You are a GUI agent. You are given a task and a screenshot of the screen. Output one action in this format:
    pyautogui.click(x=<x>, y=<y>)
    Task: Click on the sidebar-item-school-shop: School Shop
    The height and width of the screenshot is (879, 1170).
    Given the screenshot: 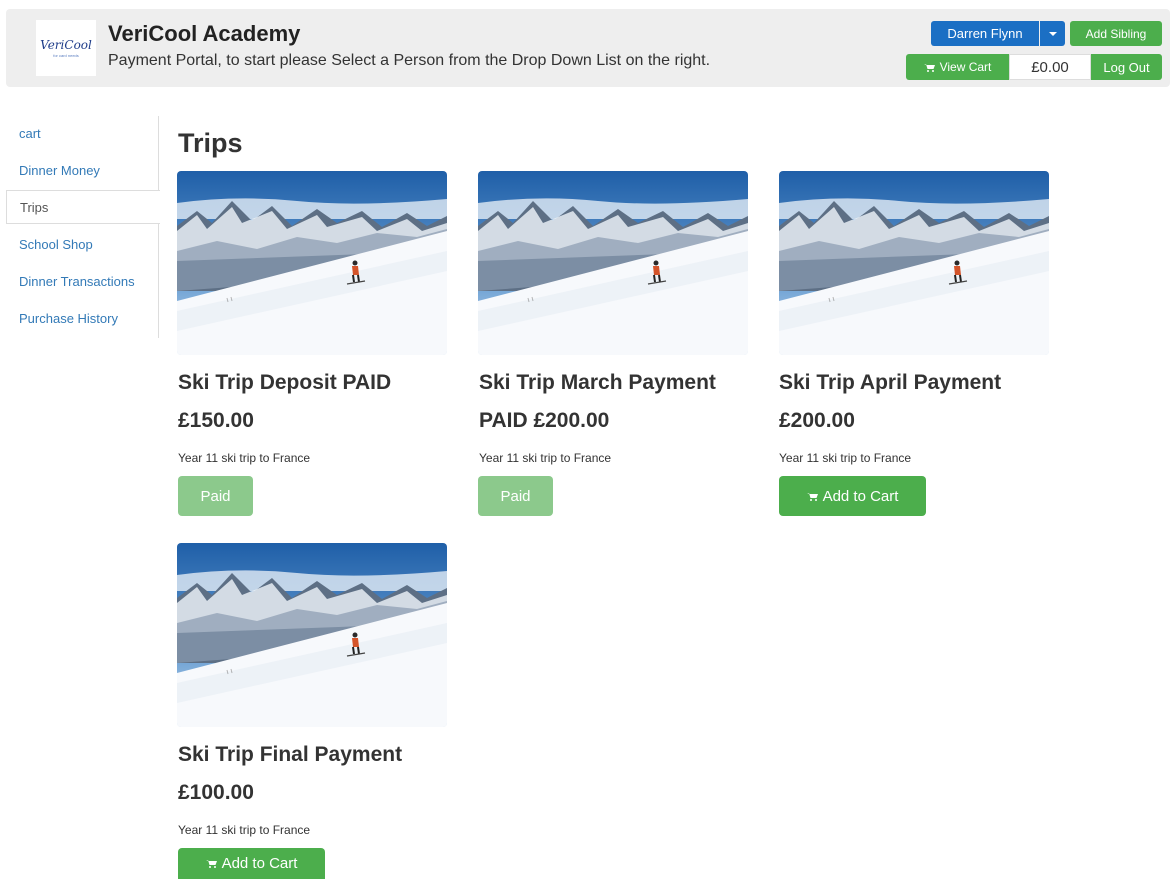 What is the action you would take?
    pyautogui.click(x=82, y=244)
    